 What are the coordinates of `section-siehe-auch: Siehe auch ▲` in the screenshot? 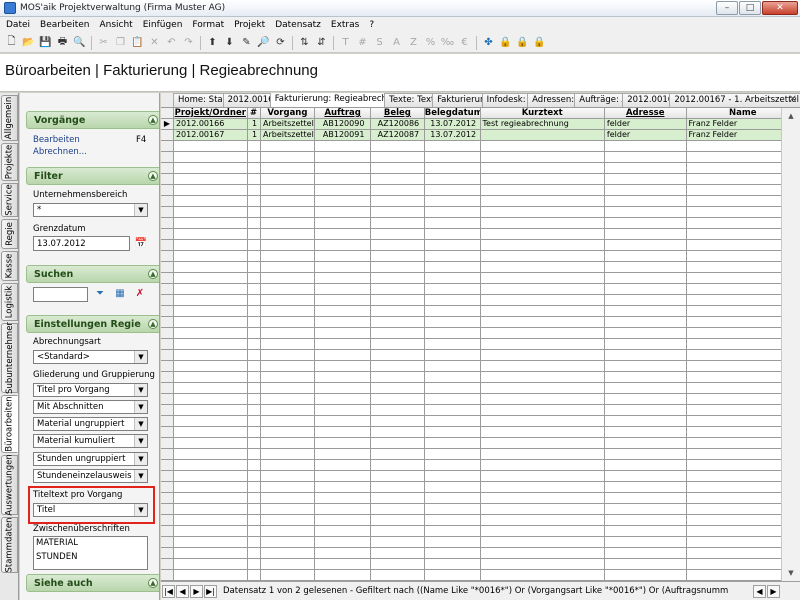 It's located at (92, 583).